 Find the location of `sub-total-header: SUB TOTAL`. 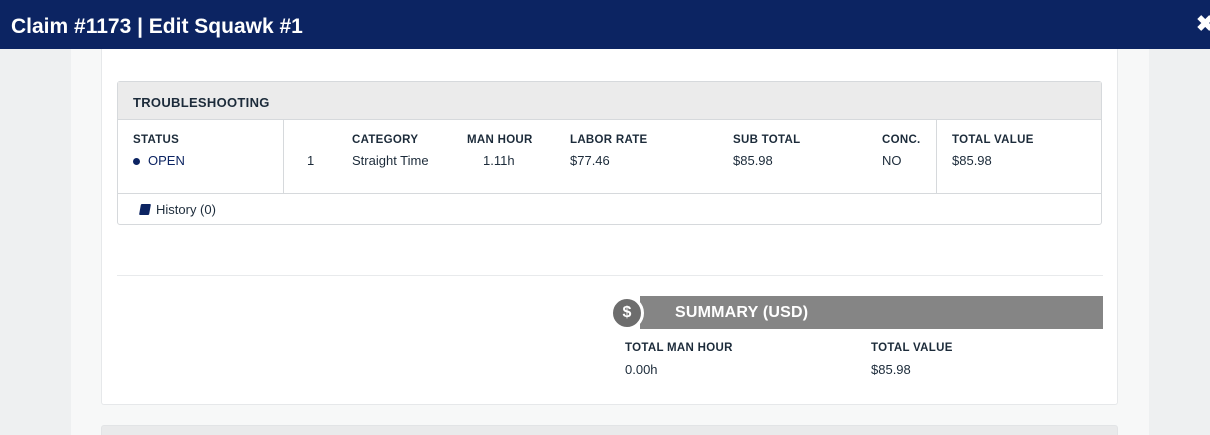

sub-total-header: SUB TOTAL is located at coordinates (767, 140).